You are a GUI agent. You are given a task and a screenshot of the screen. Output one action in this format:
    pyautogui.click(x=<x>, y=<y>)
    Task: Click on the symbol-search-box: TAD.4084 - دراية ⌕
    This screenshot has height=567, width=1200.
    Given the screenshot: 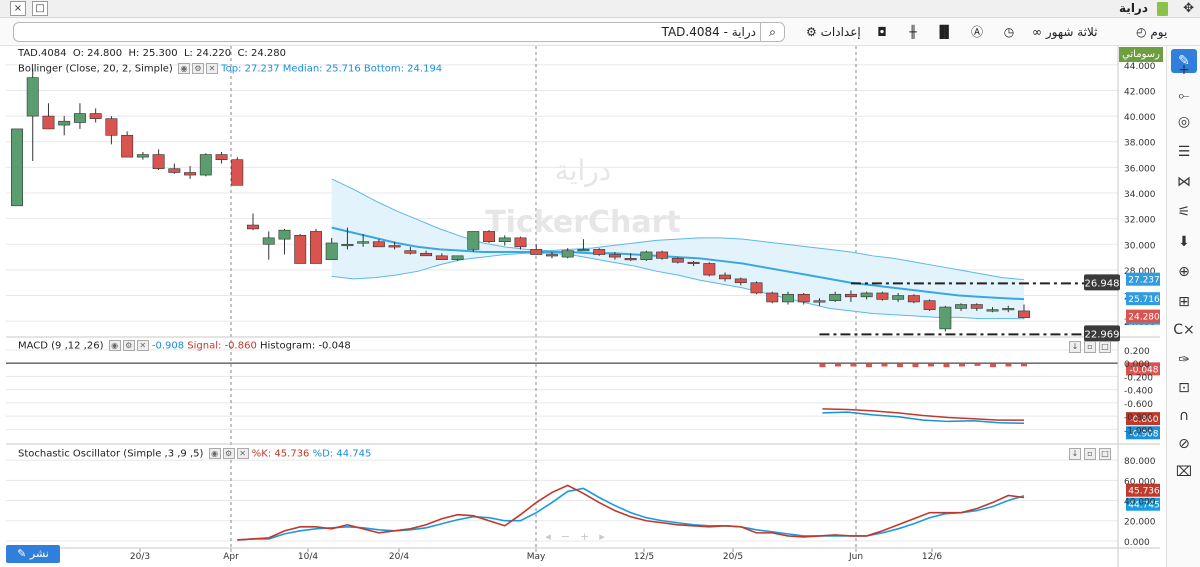 What is the action you would take?
    pyautogui.click(x=399, y=32)
    